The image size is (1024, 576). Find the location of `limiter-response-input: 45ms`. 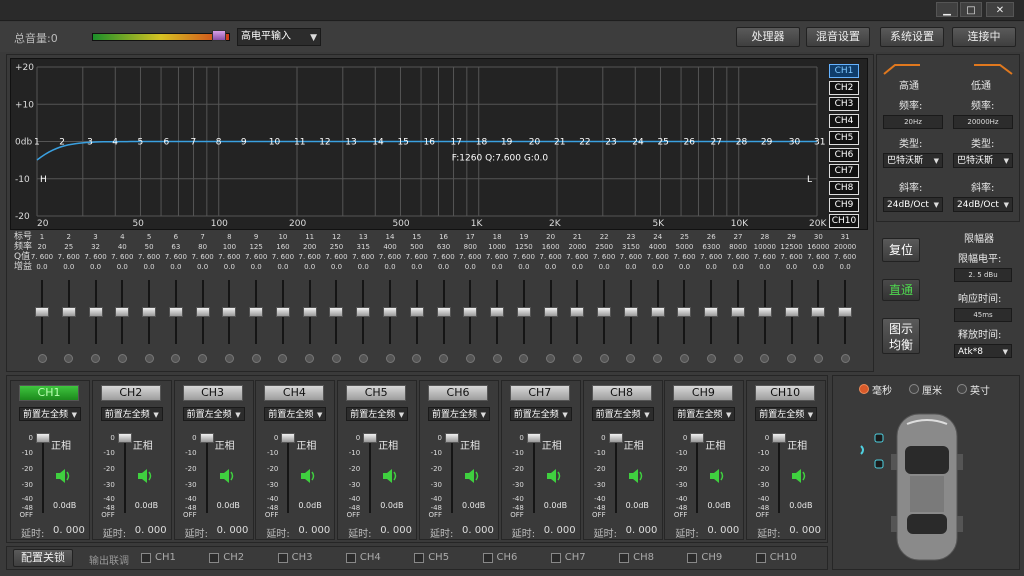

limiter-response-input: 45ms is located at coordinates (983, 315).